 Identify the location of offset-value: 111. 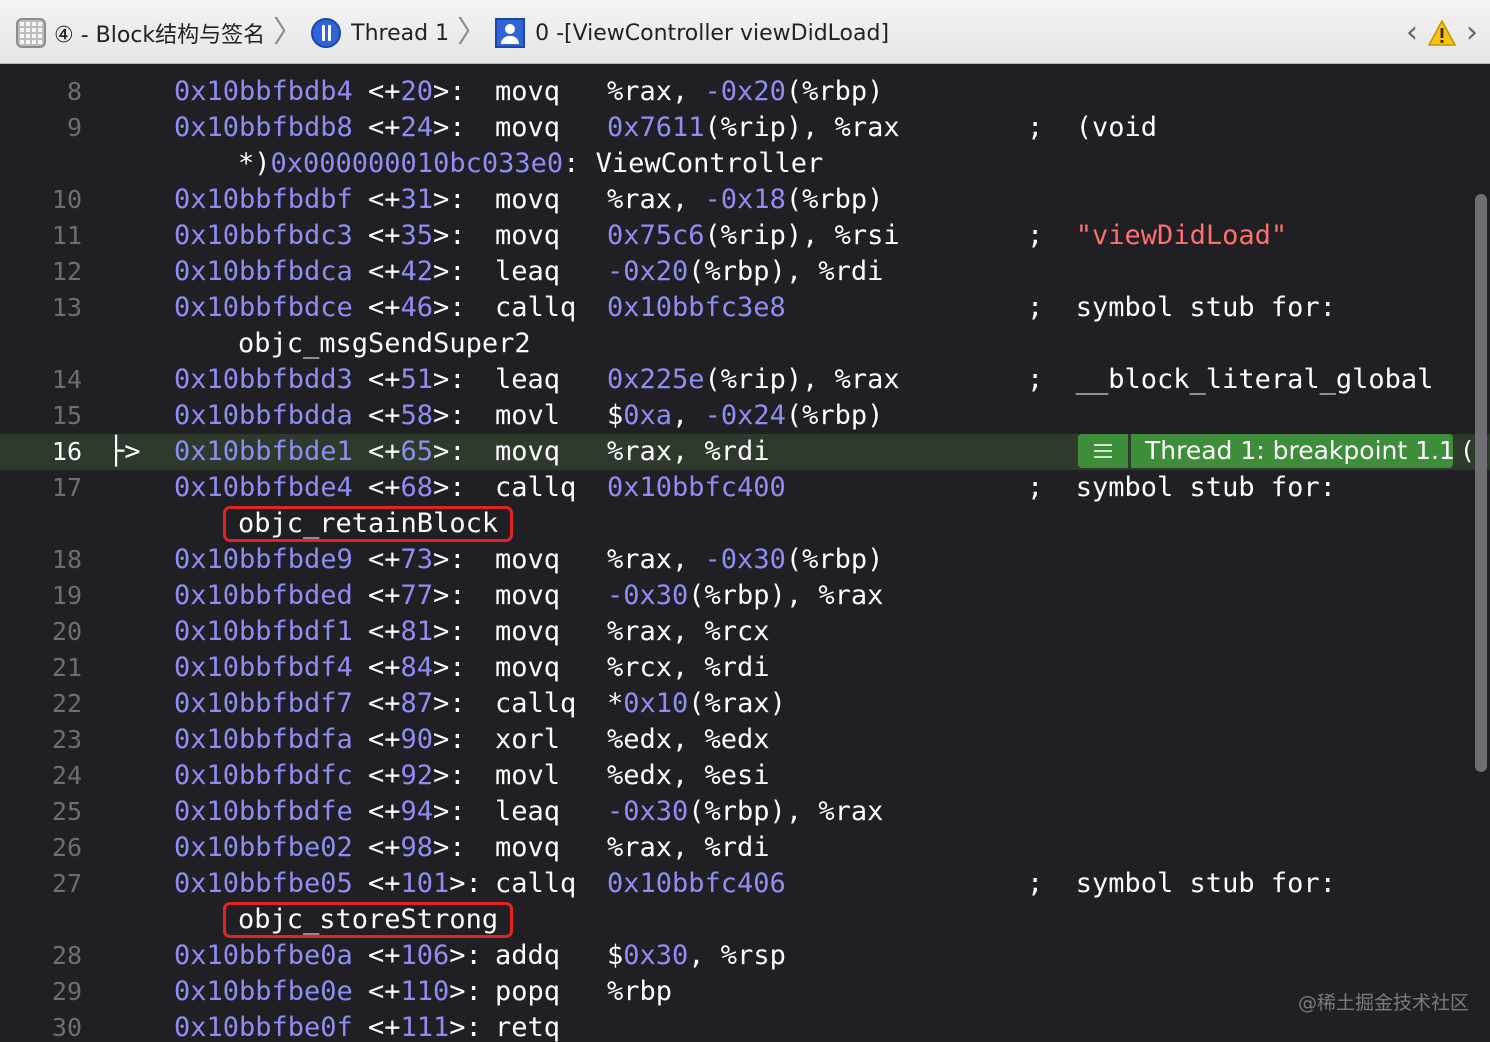
(425, 1027).